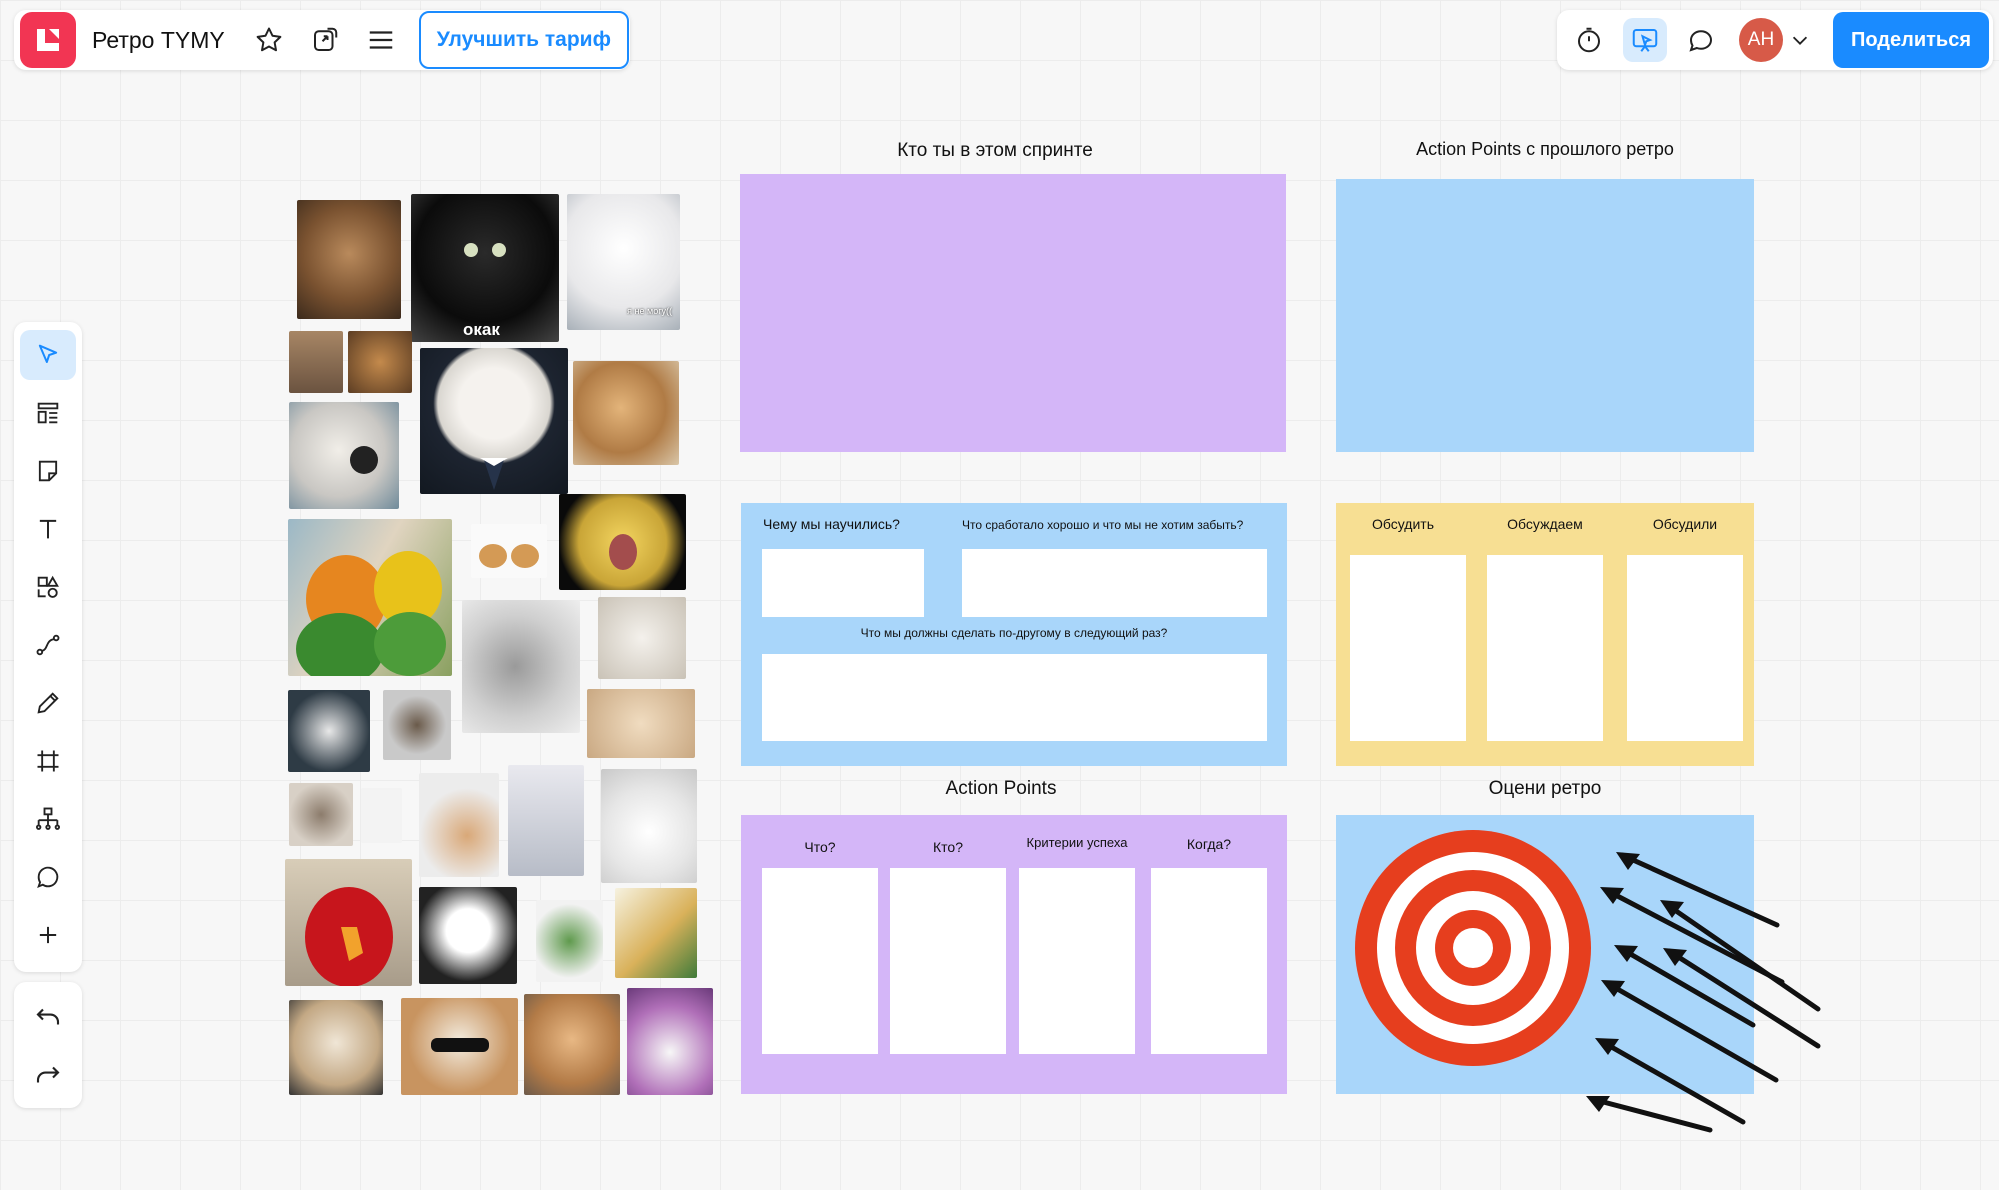  Describe the element at coordinates (948, 961) in the screenshot. I see `card-ap-who` at that location.